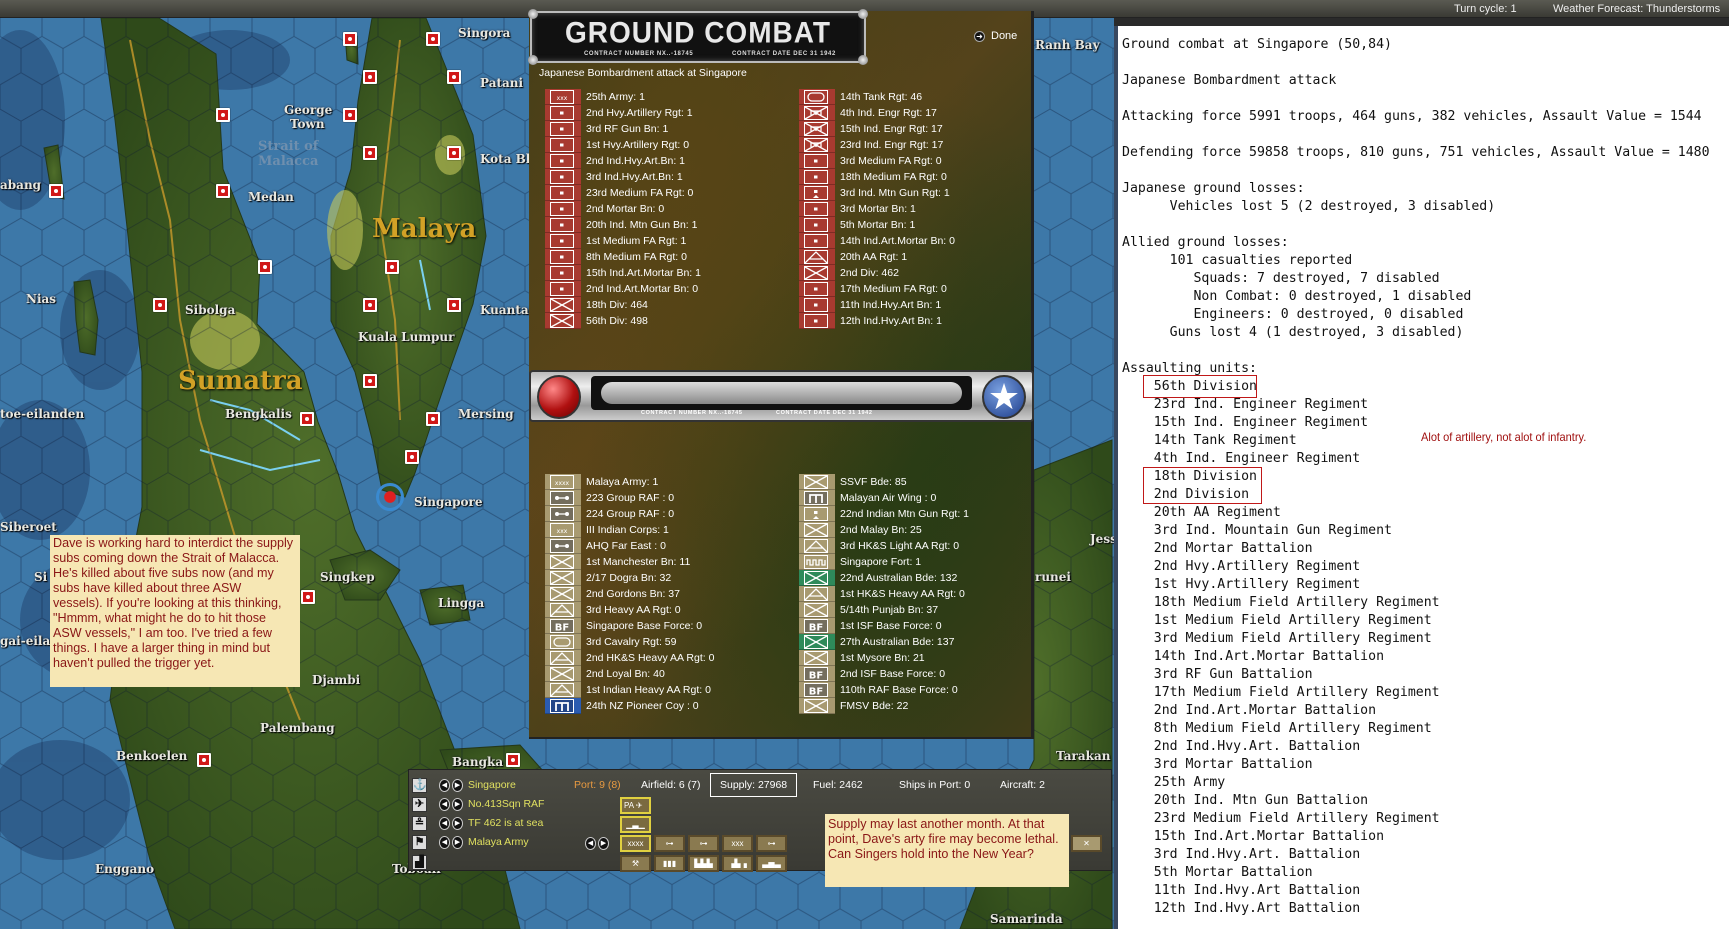  What do you see at coordinates (660, 193) in the screenshot?
I see `unit-row: 23rd Medium FA Rgt: 0` at bounding box center [660, 193].